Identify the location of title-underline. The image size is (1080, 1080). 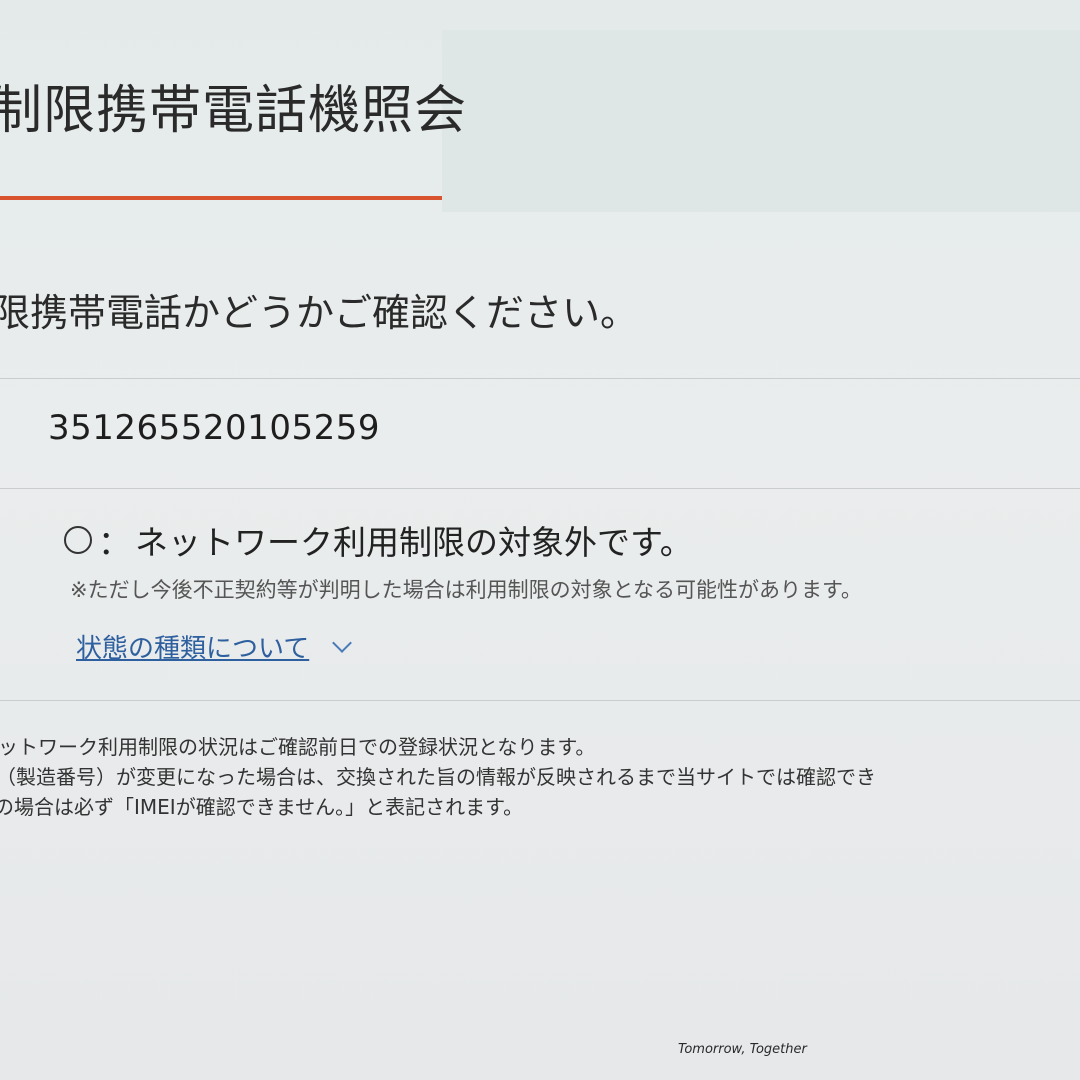
(221, 198).